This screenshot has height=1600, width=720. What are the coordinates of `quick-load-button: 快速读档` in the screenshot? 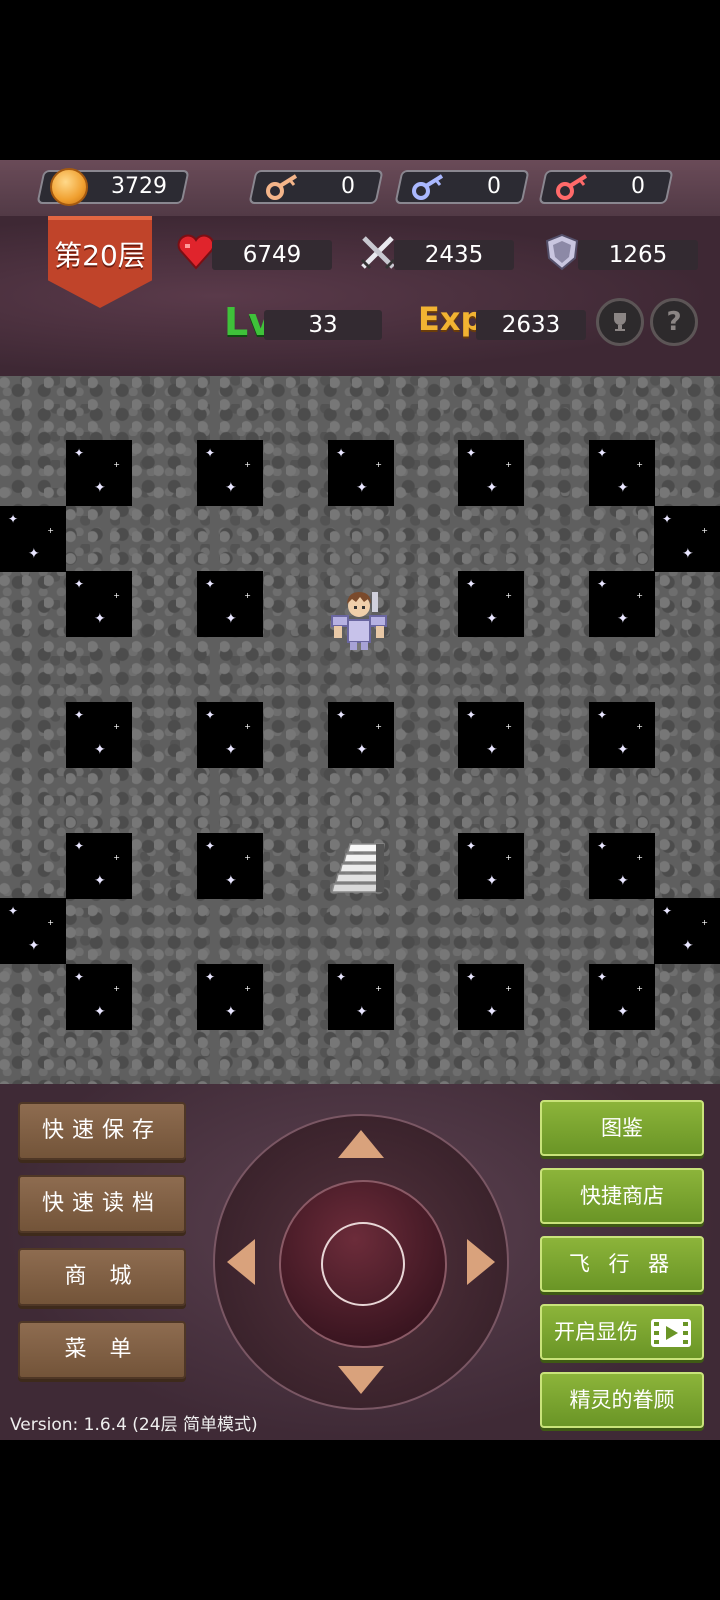 It's located at (102, 1204).